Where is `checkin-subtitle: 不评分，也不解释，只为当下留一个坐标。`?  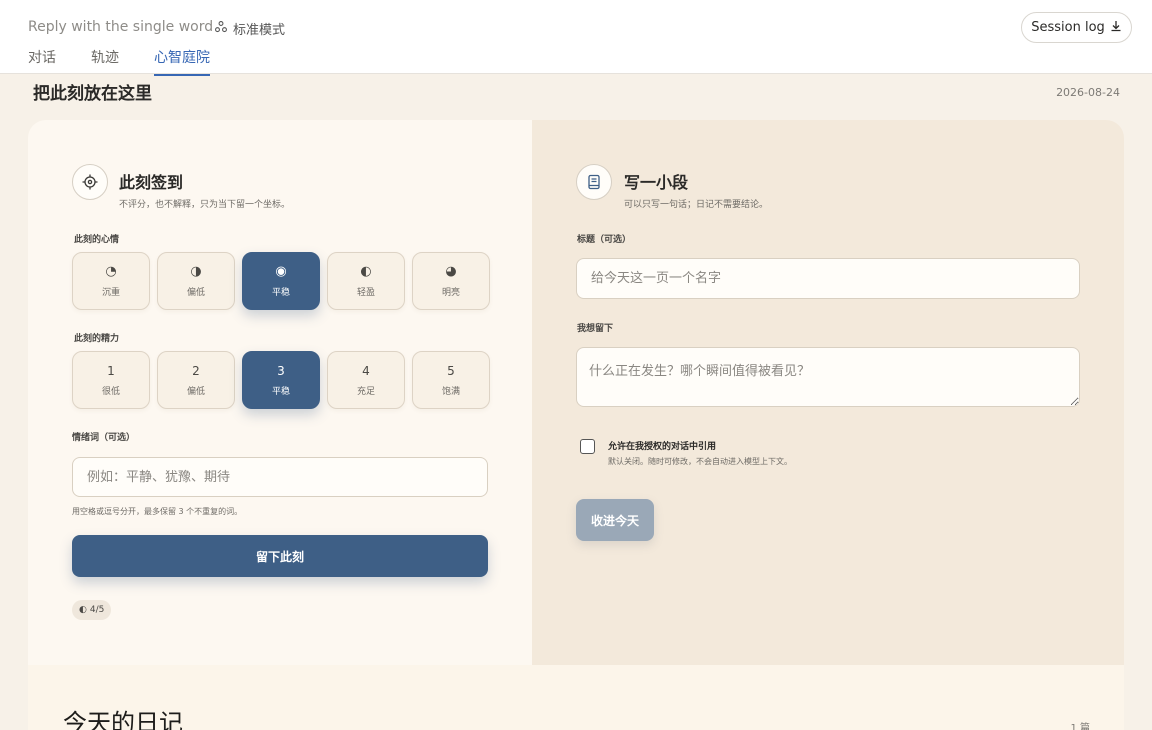 checkin-subtitle: 不评分，也不解释，只为当下留一个坐标。 is located at coordinates (205, 205).